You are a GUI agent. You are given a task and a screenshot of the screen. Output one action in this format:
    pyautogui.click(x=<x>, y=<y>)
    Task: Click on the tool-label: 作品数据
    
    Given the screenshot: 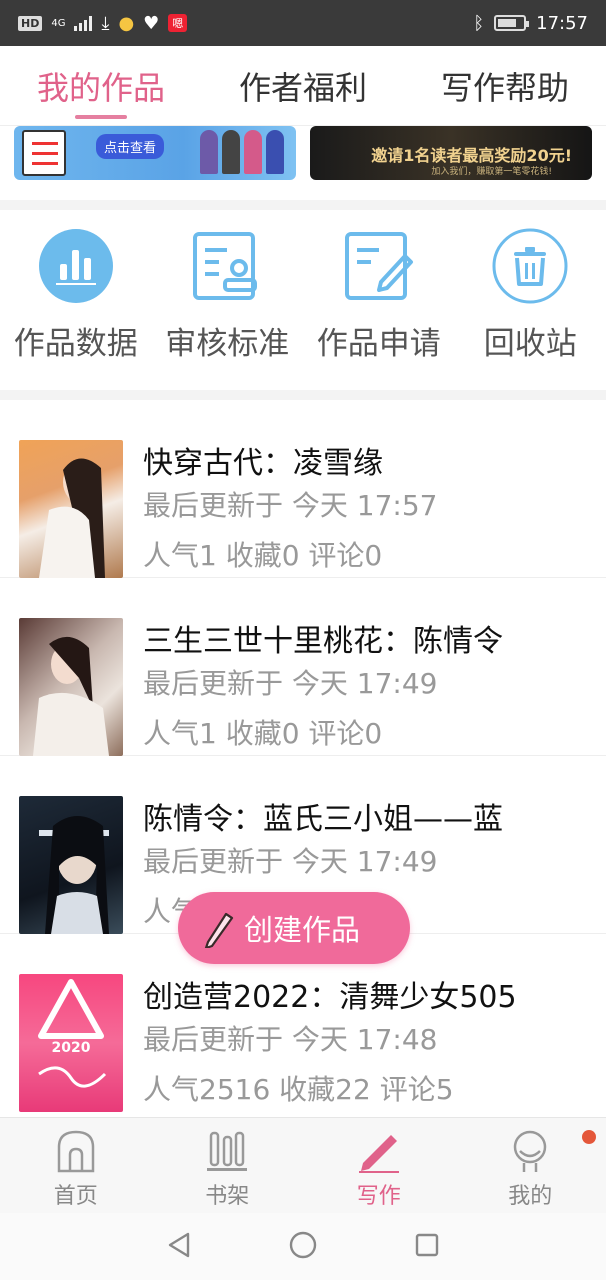 What is the action you would take?
    pyautogui.click(x=75, y=344)
    